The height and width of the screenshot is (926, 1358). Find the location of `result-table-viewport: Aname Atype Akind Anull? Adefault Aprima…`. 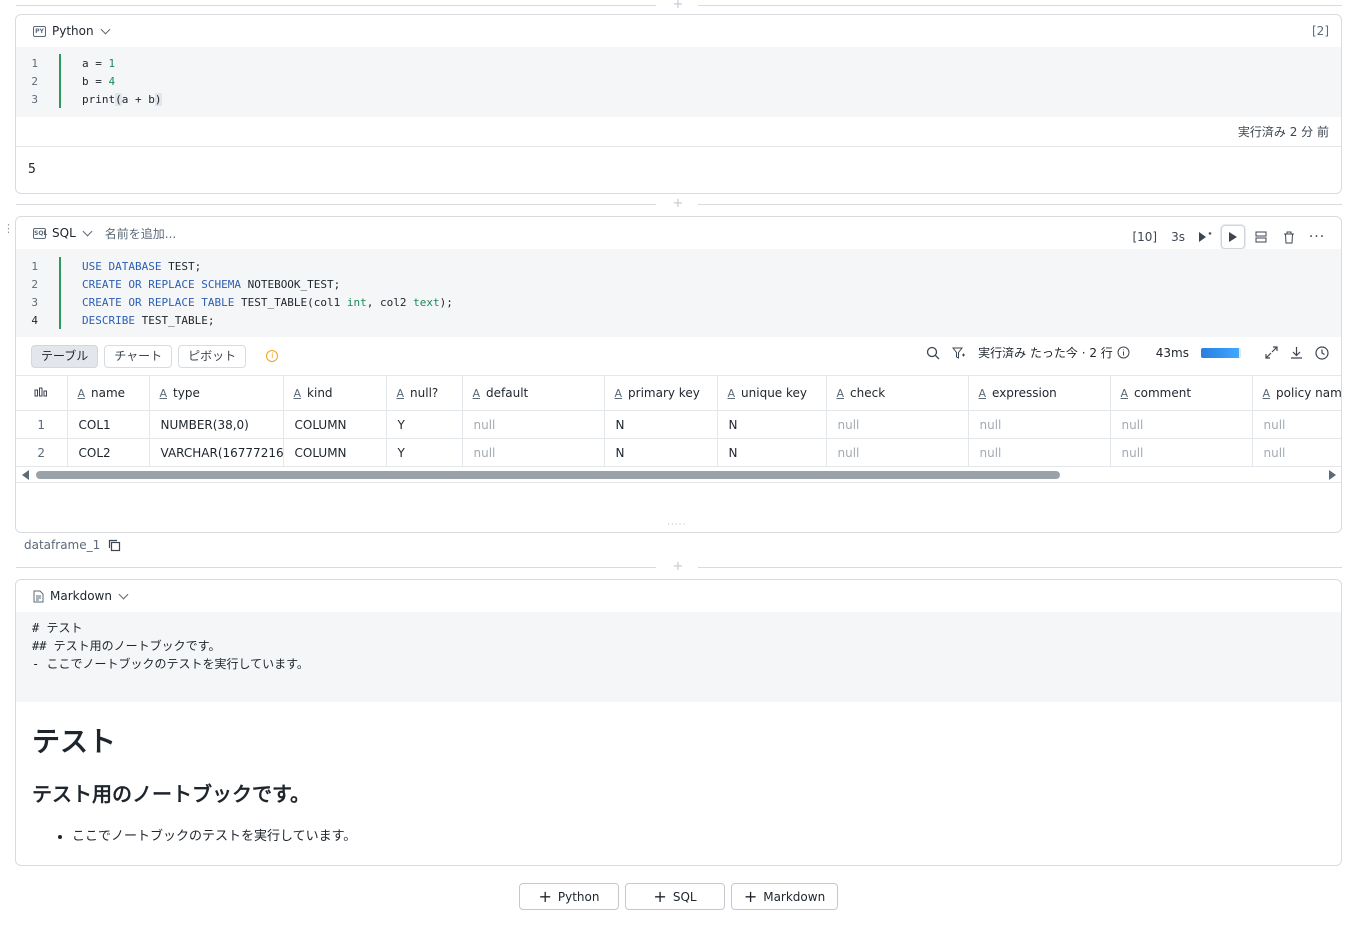

result-table-viewport: Aname Atype Akind Anull? Adefault Aprima… is located at coordinates (678, 421).